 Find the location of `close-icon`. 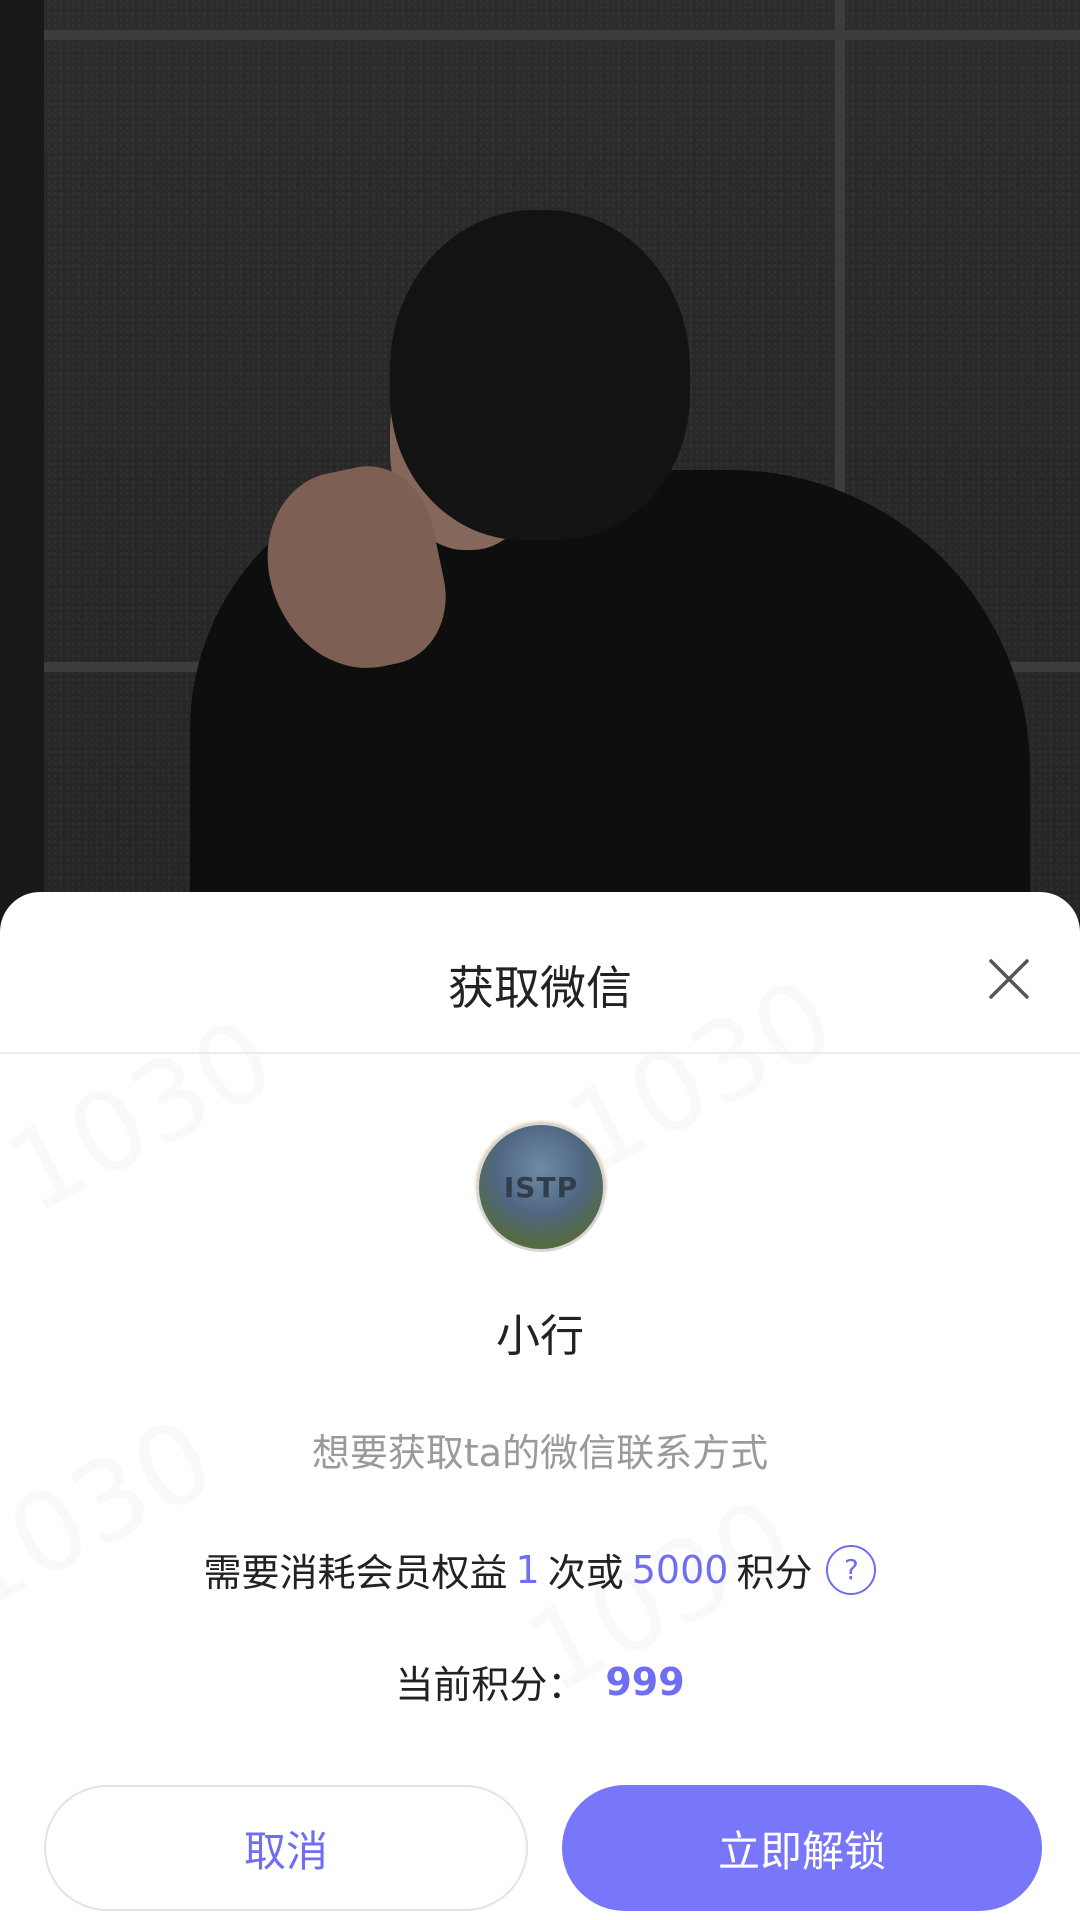

close-icon is located at coordinates (1009, 979).